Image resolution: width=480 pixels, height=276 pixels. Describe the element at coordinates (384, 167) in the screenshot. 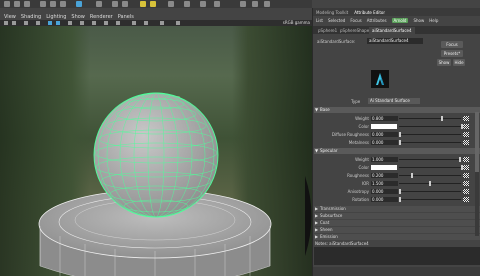

I see `specular-color-swatch` at that location.